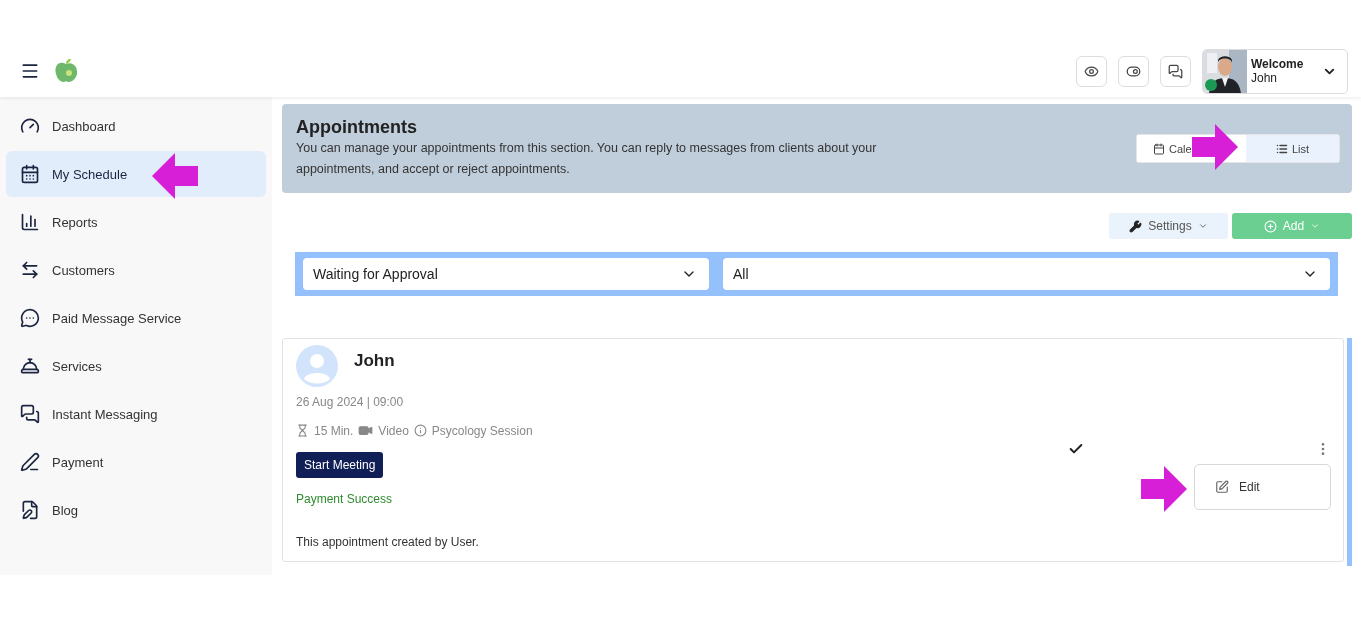  I want to click on toggle-icon, so click(1133, 71).